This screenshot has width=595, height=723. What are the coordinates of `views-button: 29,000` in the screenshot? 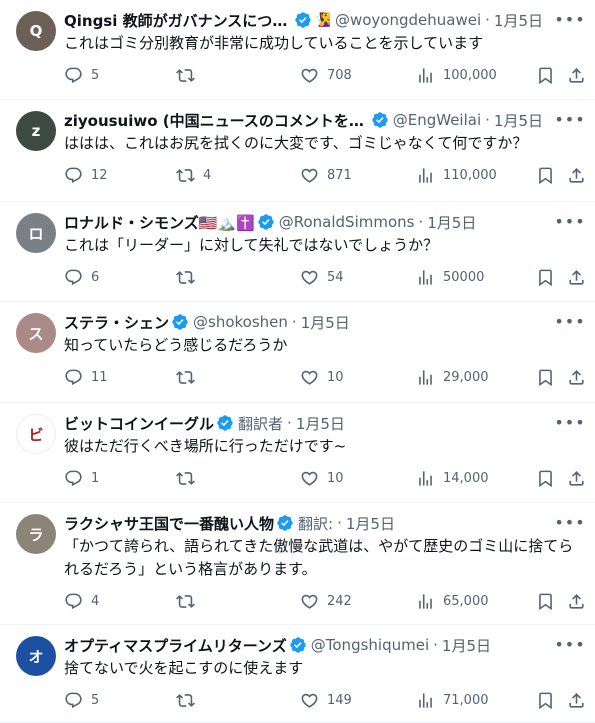 It's located at (452, 377).